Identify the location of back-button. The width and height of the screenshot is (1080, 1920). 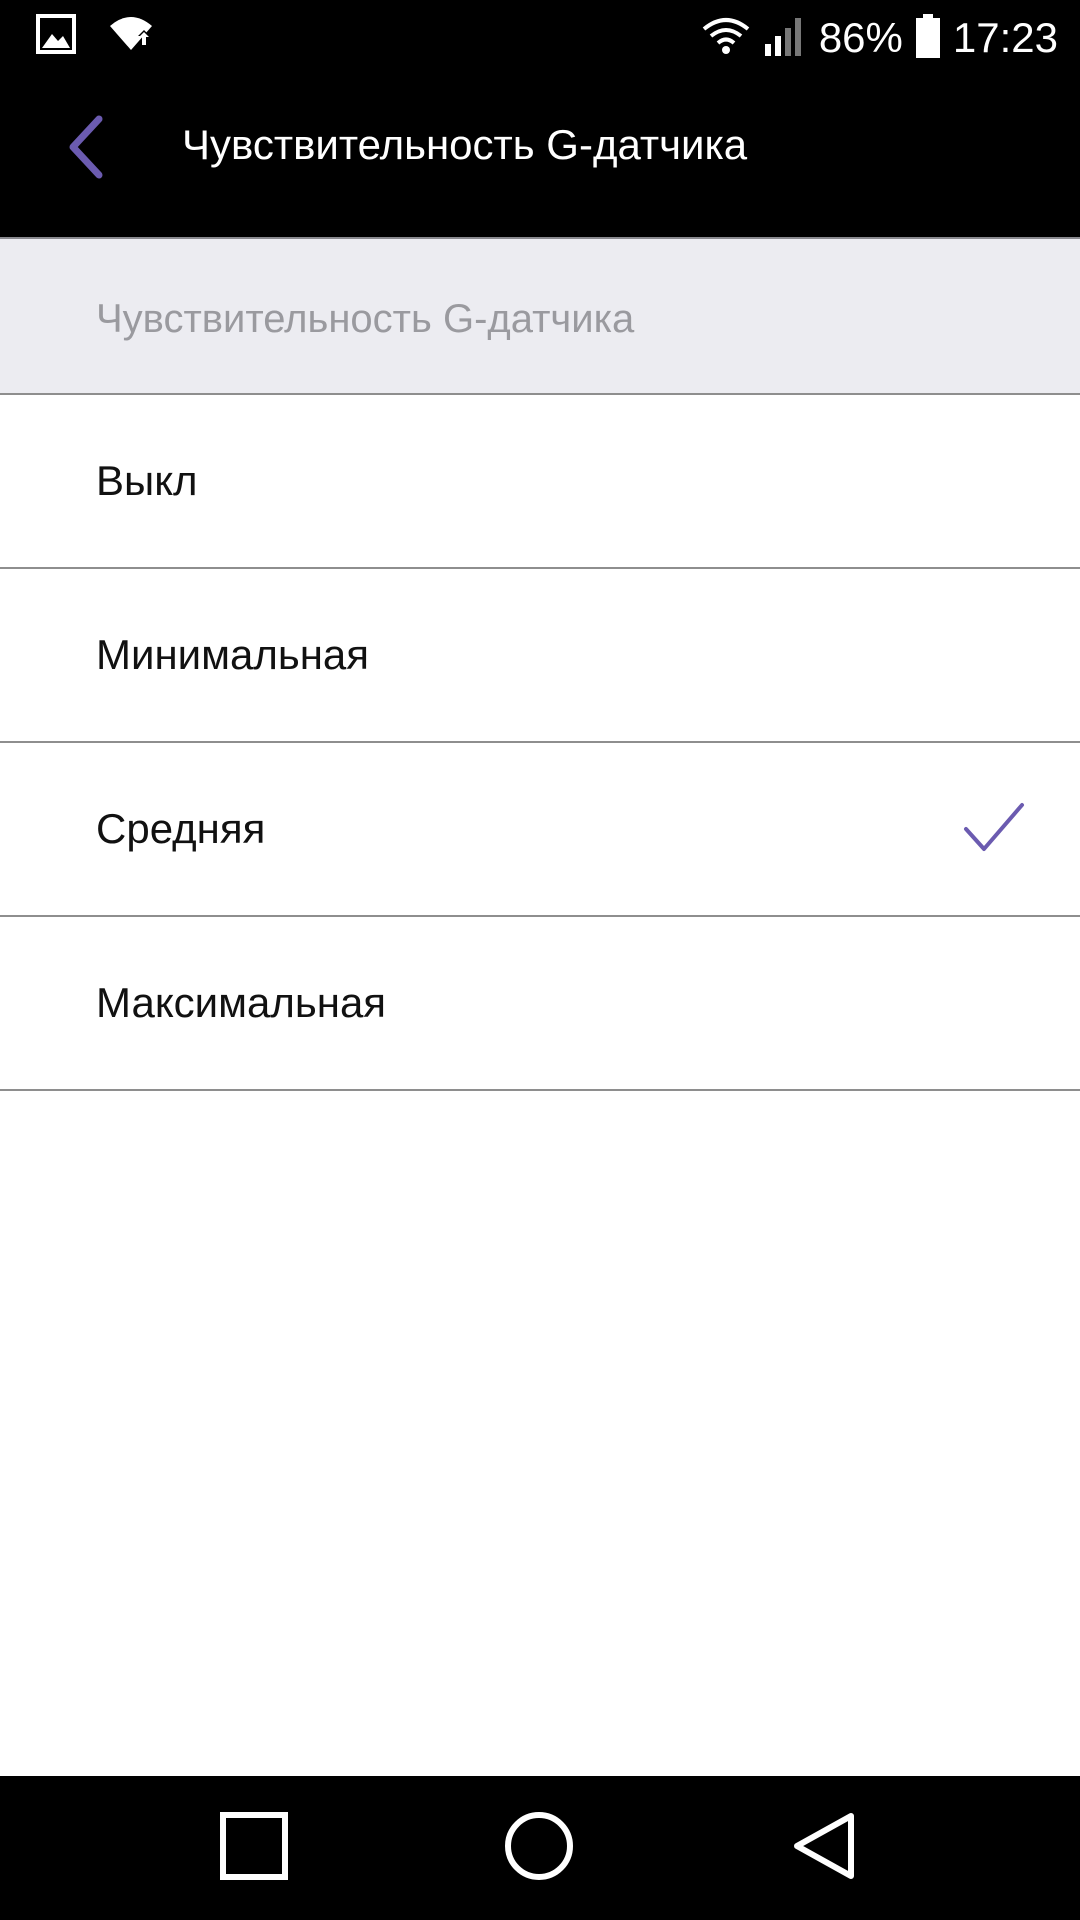
(85, 149).